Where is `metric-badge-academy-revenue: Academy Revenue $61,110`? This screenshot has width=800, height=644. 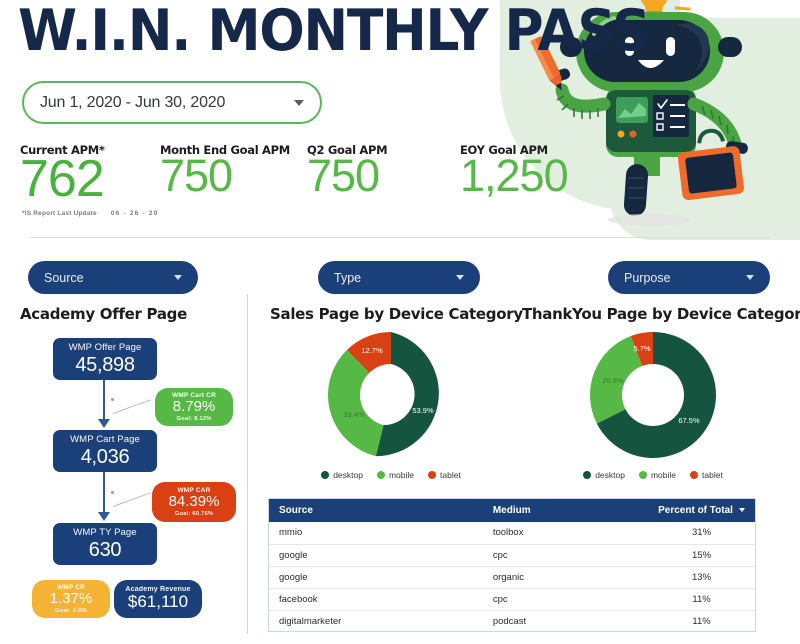
metric-badge-academy-revenue: Academy Revenue $61,110 is located at coordinates (158, 599).